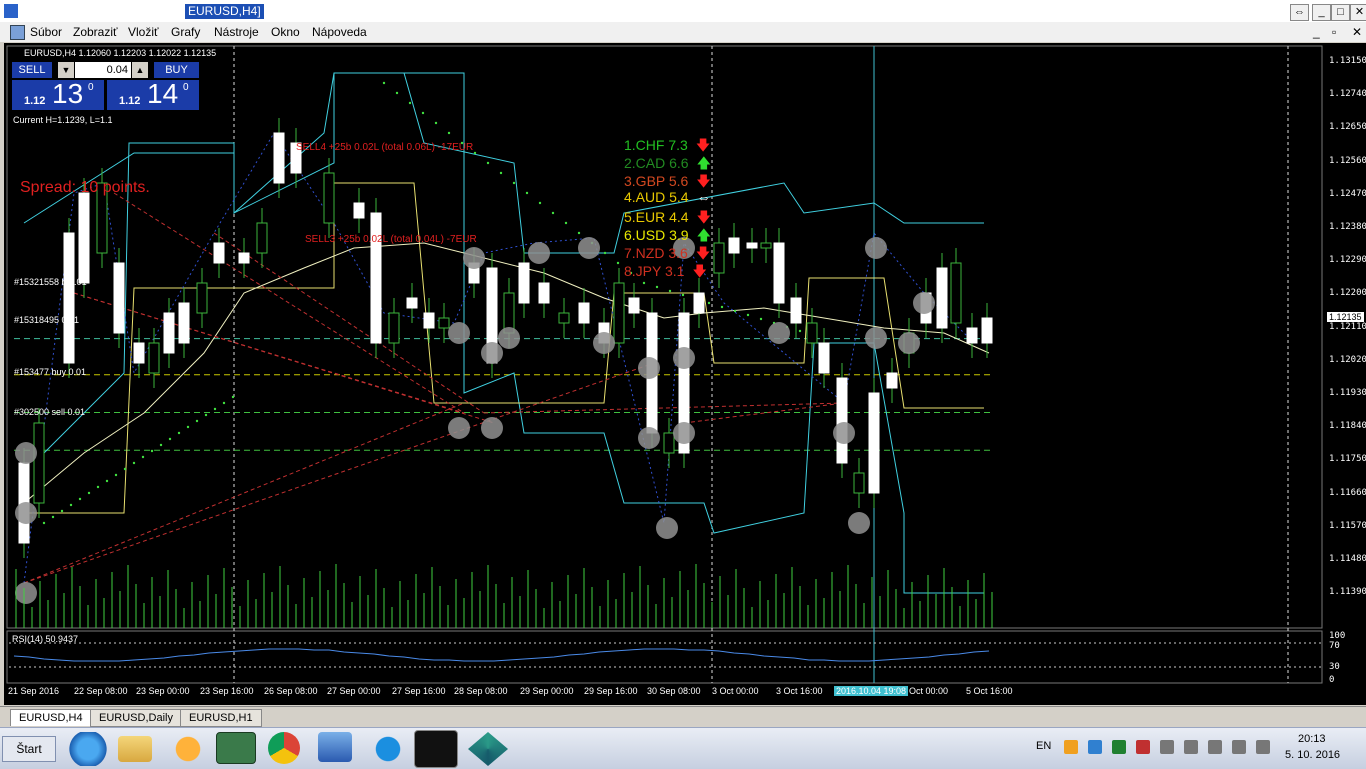 The height and width of the screenshot is (769, 1366). I want to click on title-bar: EURUSD,H4] ⇔ _ □ ✕, so click(683, 11).